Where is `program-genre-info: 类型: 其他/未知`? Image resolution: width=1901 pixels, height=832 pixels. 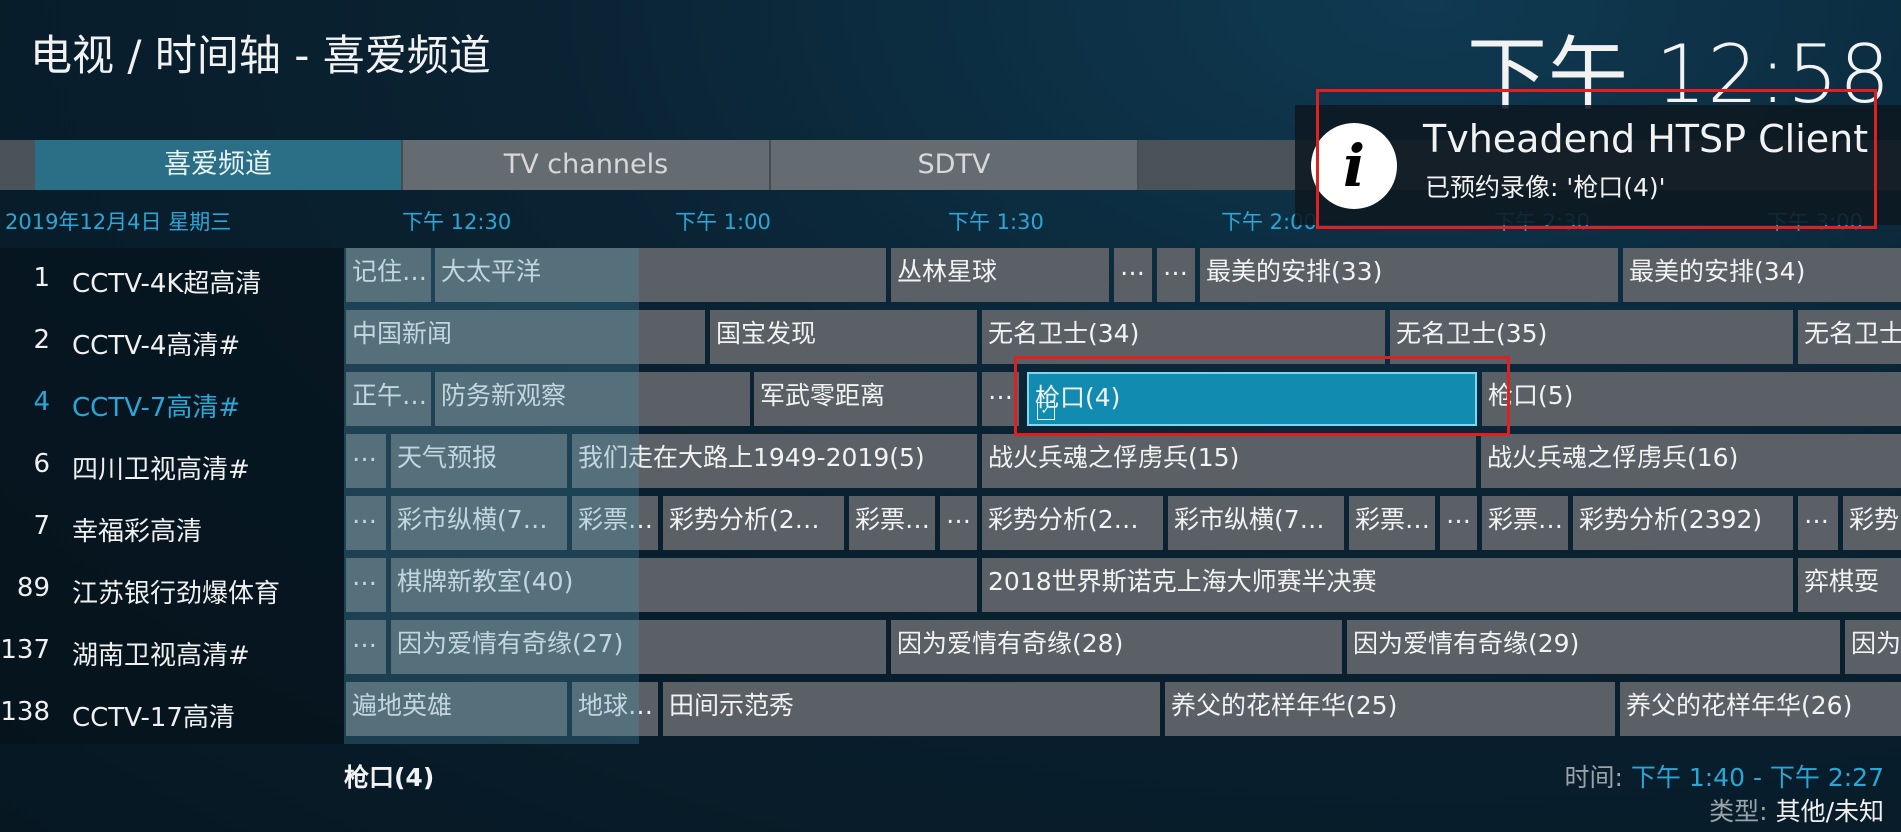
program-genre-info: 类型: 其他/未知 is located at coordinates (1796, 810).